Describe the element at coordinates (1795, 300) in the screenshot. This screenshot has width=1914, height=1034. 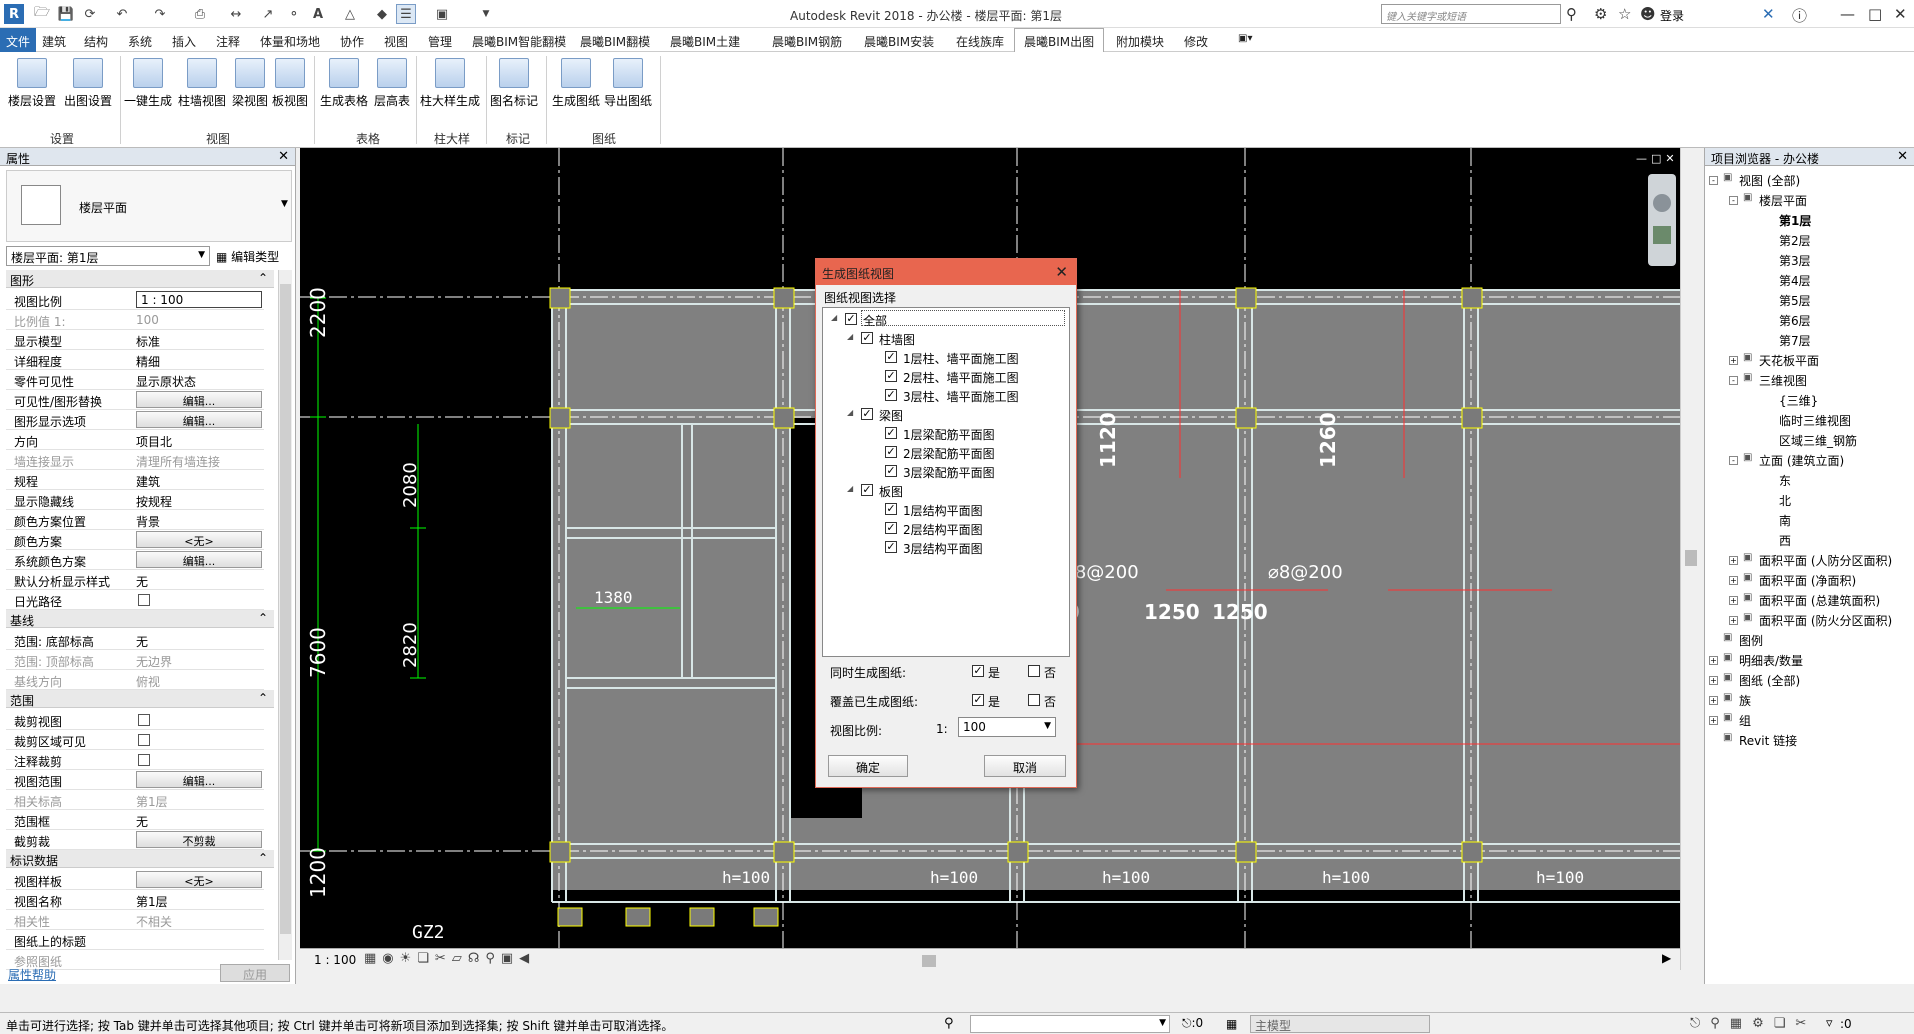
I see `browser-node: 第5层` at that location.